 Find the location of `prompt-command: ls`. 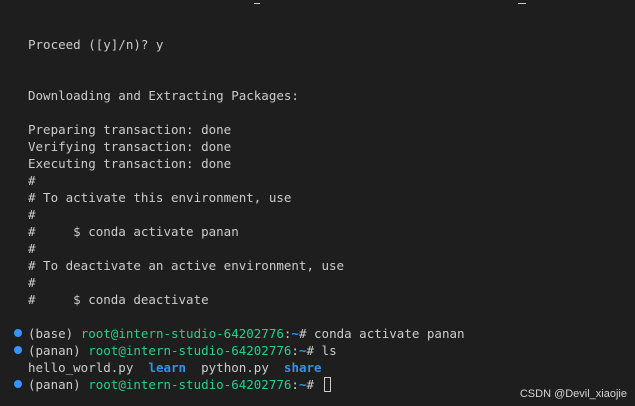

prompt-command: ls is located at coordinates (329, 350).